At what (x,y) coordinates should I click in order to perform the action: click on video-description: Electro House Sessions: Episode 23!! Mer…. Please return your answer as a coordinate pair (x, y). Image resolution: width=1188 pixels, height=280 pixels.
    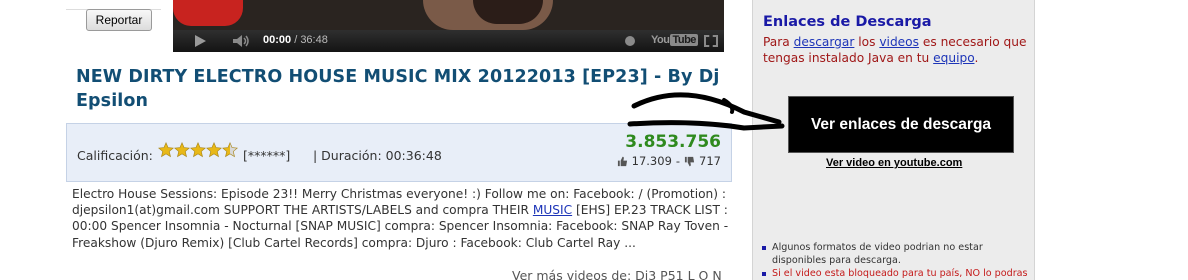
    Looking at the image, I should click on (402, 218).